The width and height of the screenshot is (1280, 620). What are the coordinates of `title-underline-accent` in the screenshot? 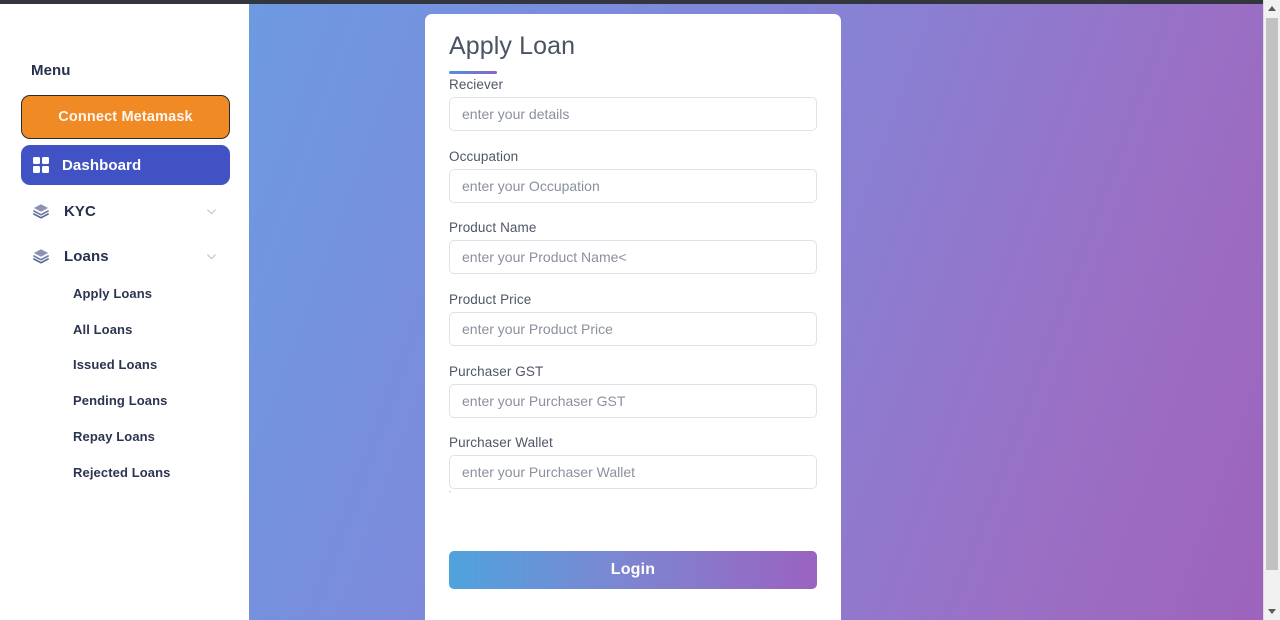 It's located at (473, 72).